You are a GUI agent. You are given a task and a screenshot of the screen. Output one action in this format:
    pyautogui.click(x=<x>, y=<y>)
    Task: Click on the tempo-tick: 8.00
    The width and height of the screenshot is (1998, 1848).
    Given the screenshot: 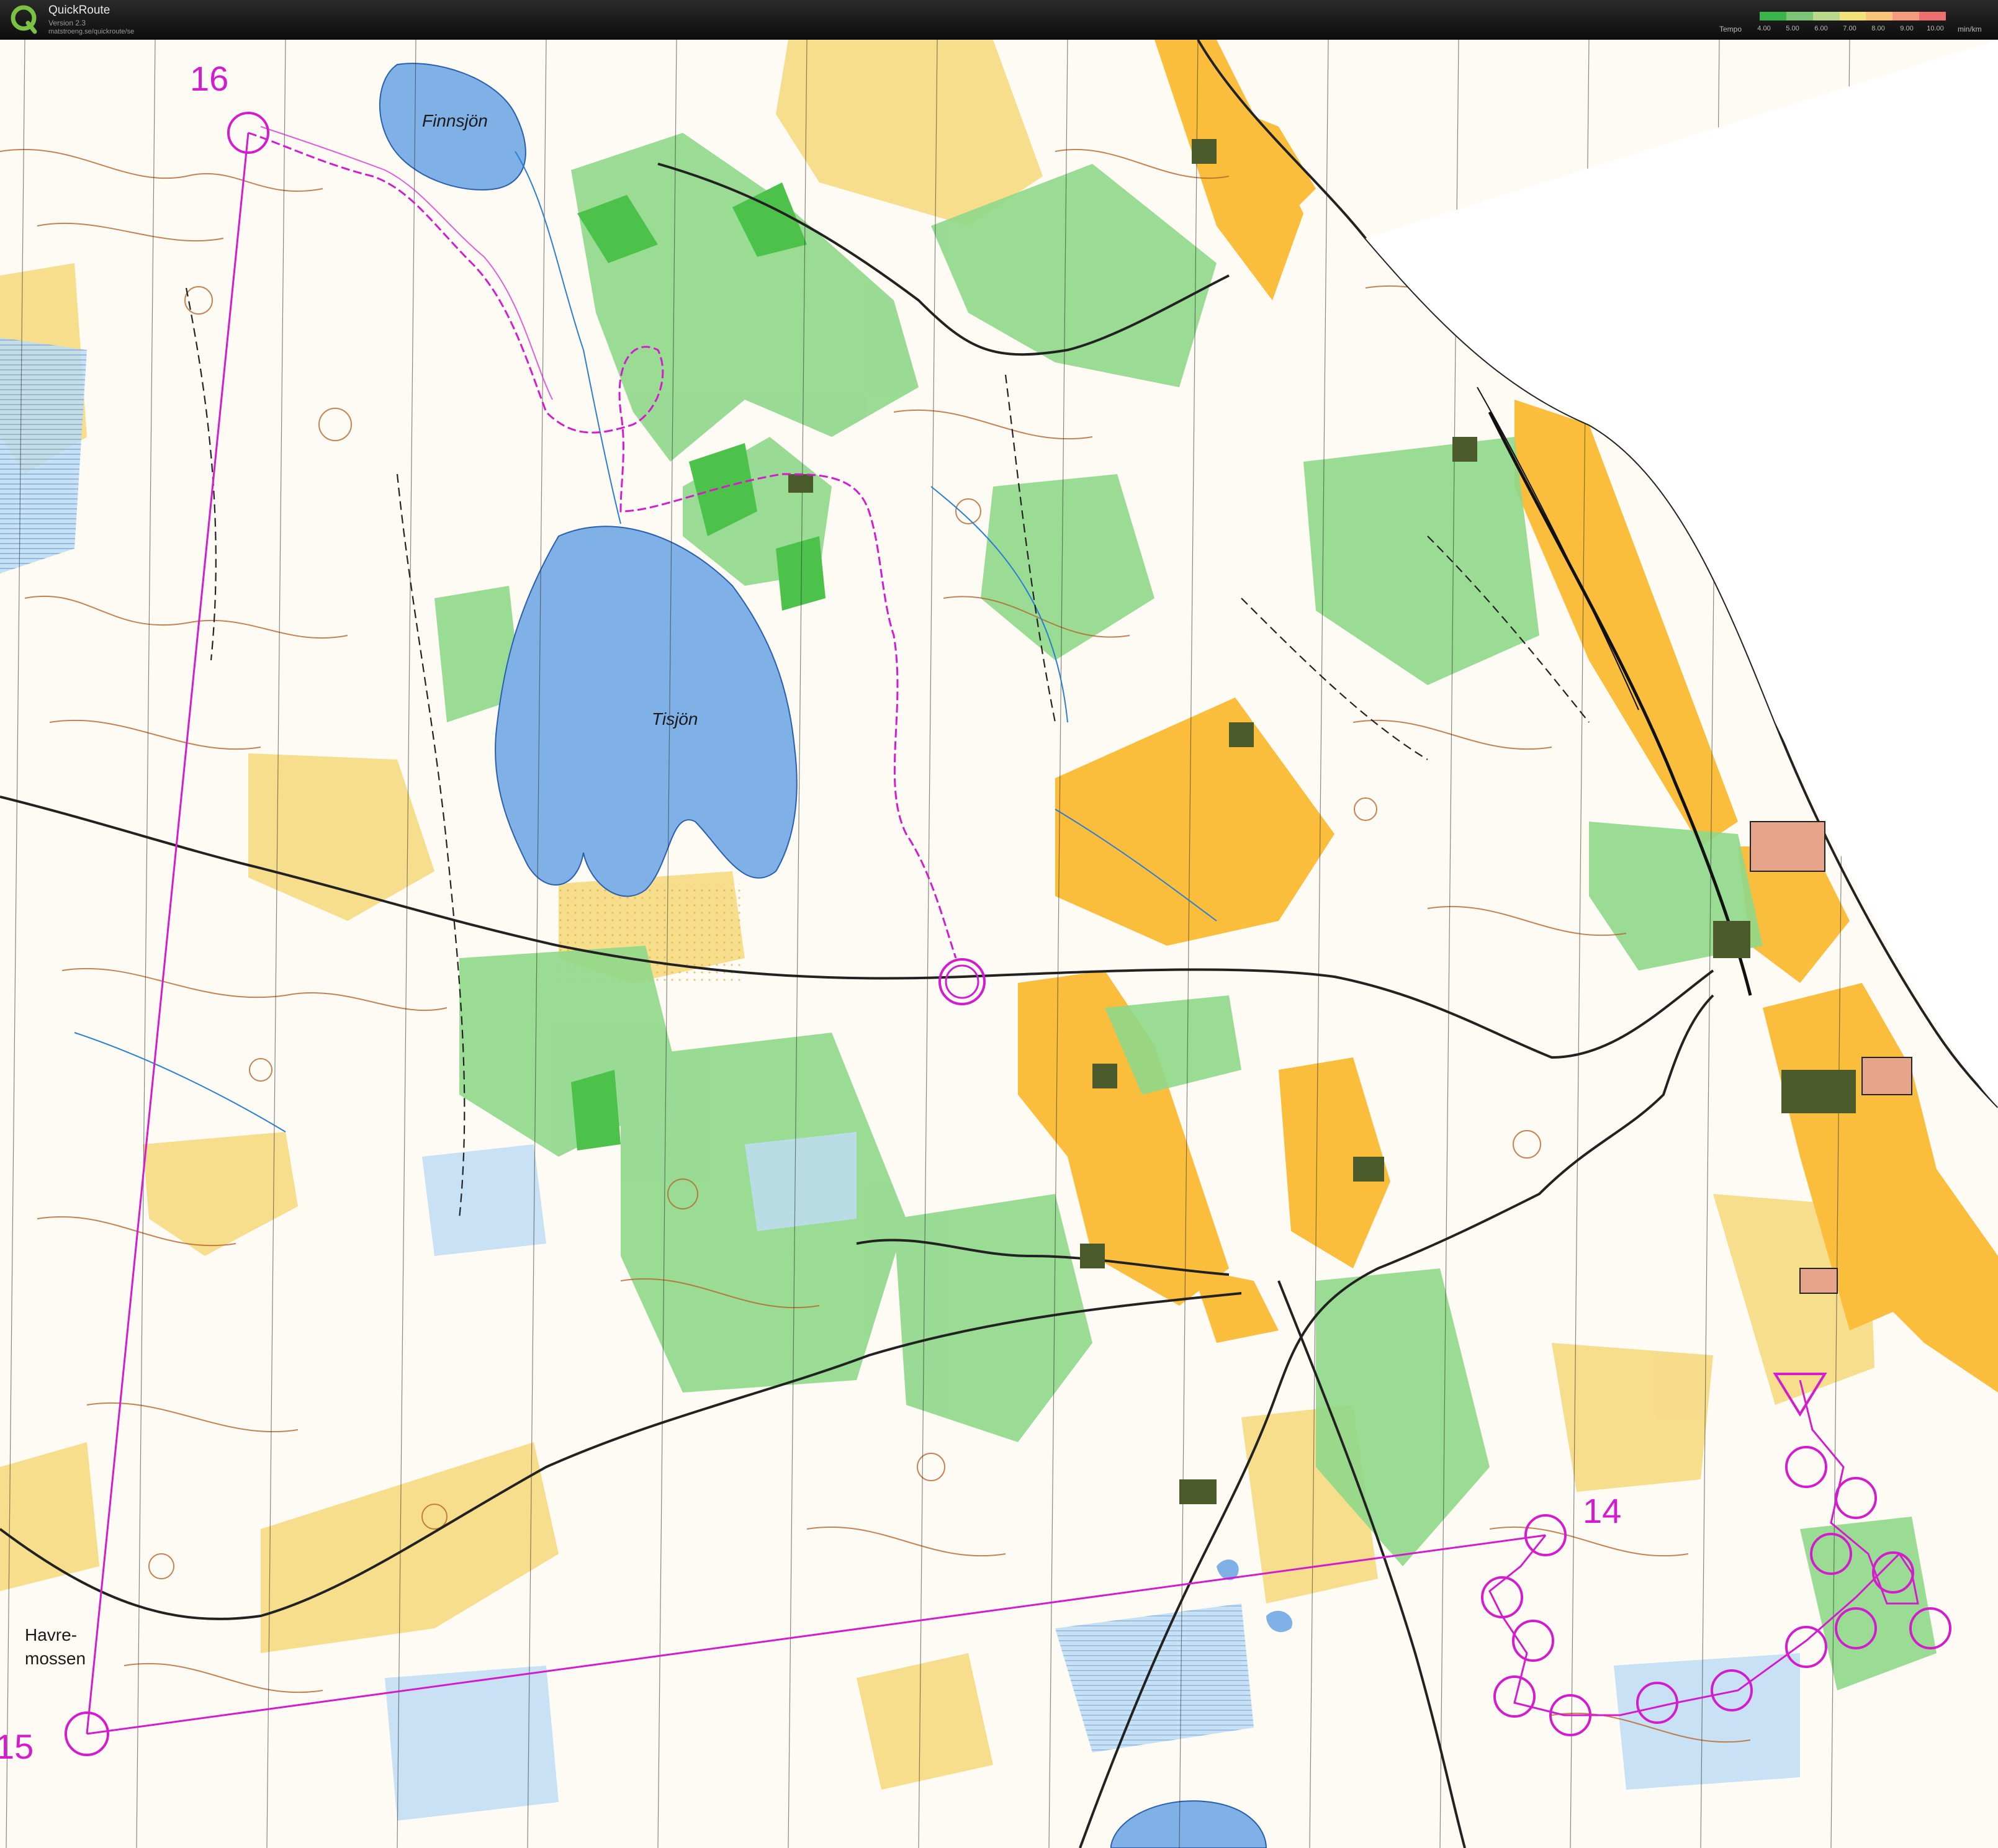 What is the action you would take?
    pyautogui.click(x=1878, y=28)
    